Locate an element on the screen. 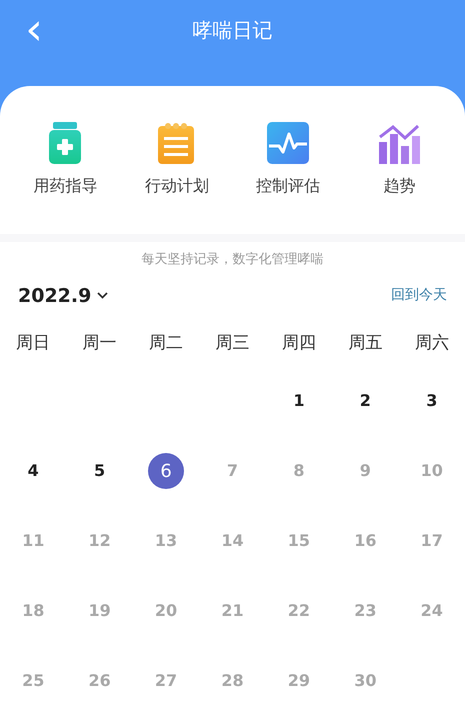 The height and width of the screenshot is (720, 465). shortcut-button: 行动计划 is located at coordinates (176, 178).